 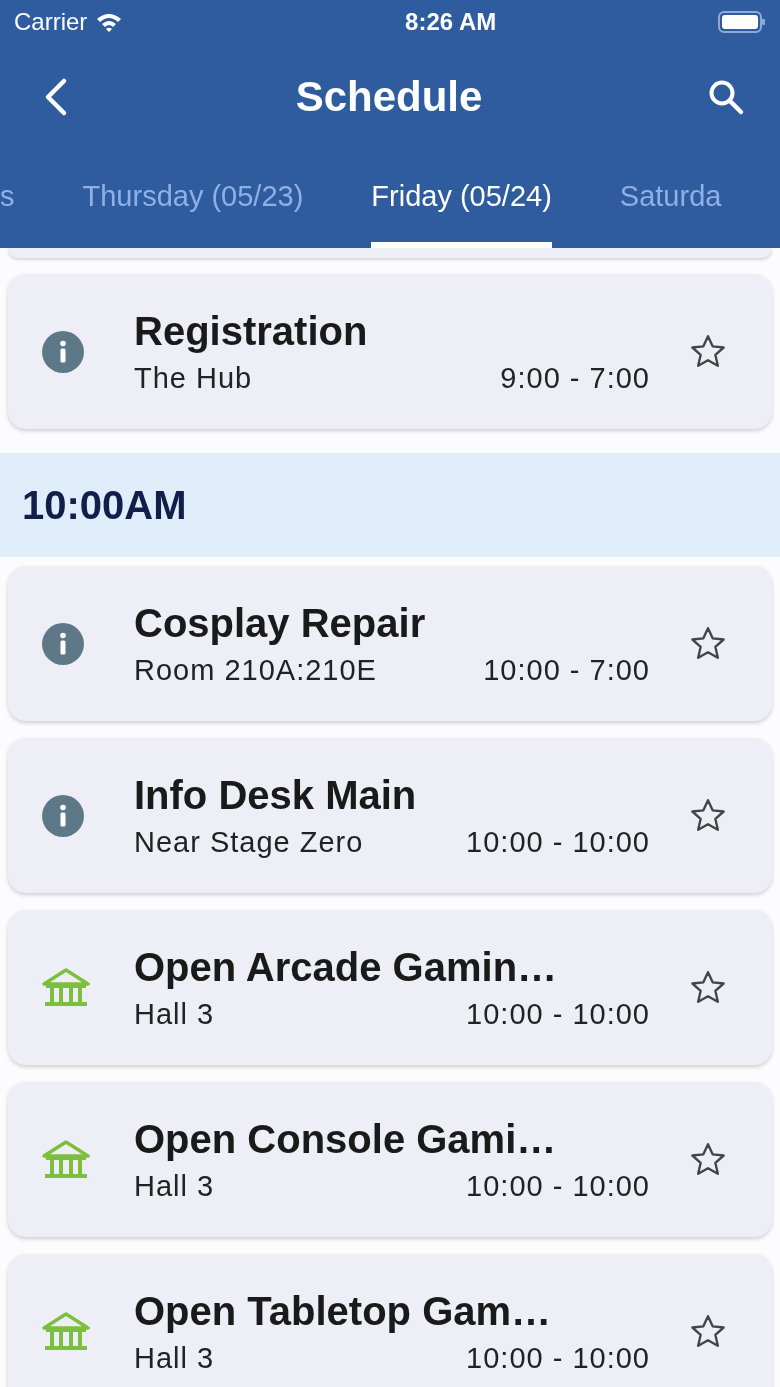 What do you see at coordinates (109, 22) in the screenshot?
I see `wifi-icon` at bounding box center [109, 22].